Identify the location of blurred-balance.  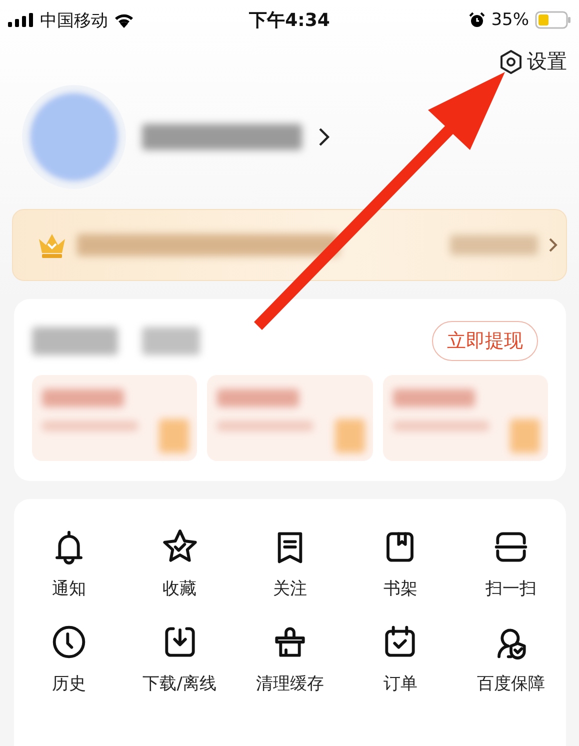
(171, 341).